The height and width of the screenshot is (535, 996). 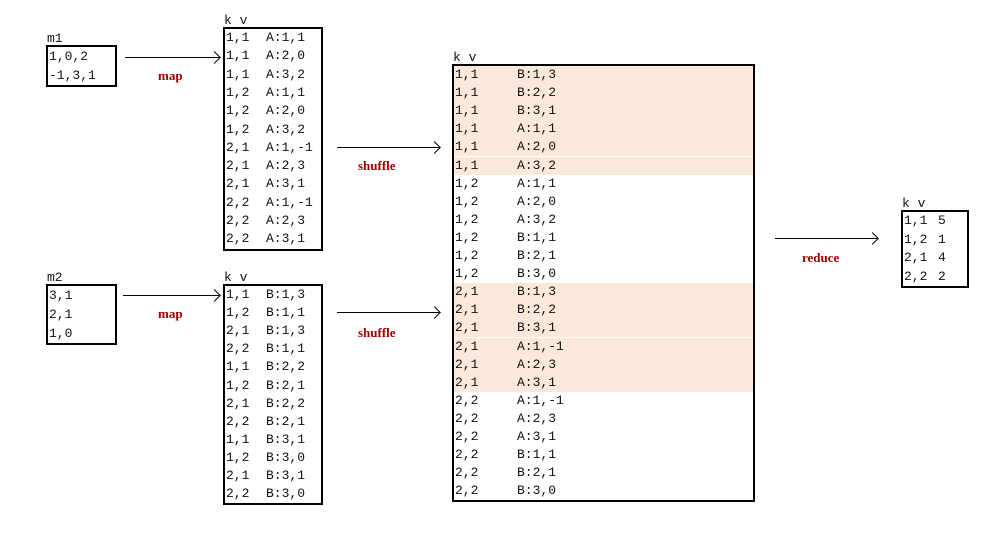 I want to click on shuffle-label-2: shuffle, so click(x=377, y=332).